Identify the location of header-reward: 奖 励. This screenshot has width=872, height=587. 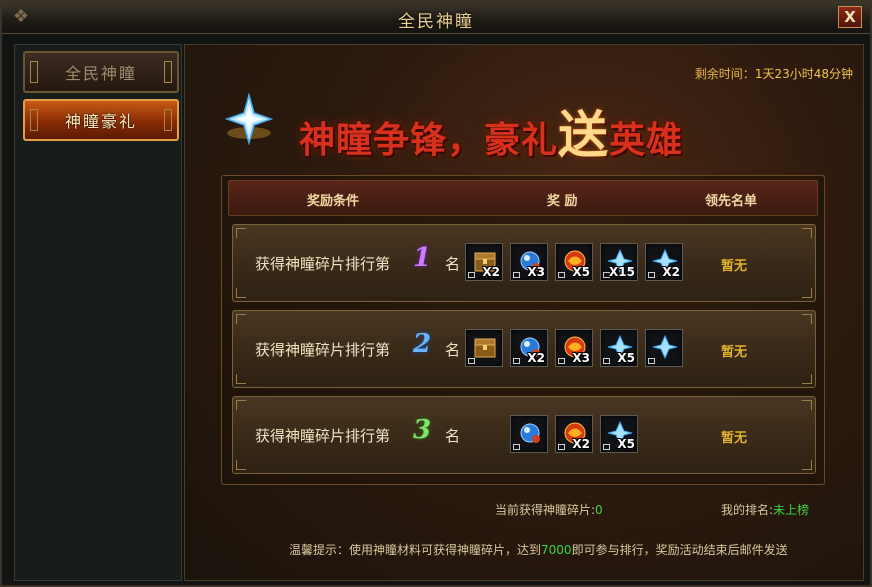
(562, 201).